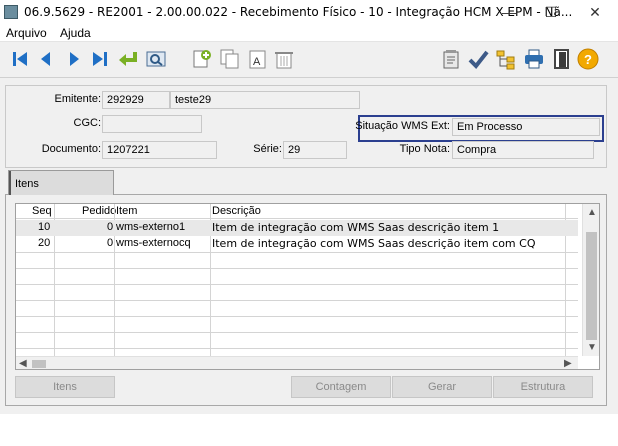 This screenshot has height=446, width=618. Describe the element at coordinates (592, 347) in the screenshot. I see `scroll-down-icon: ▼` at that location.